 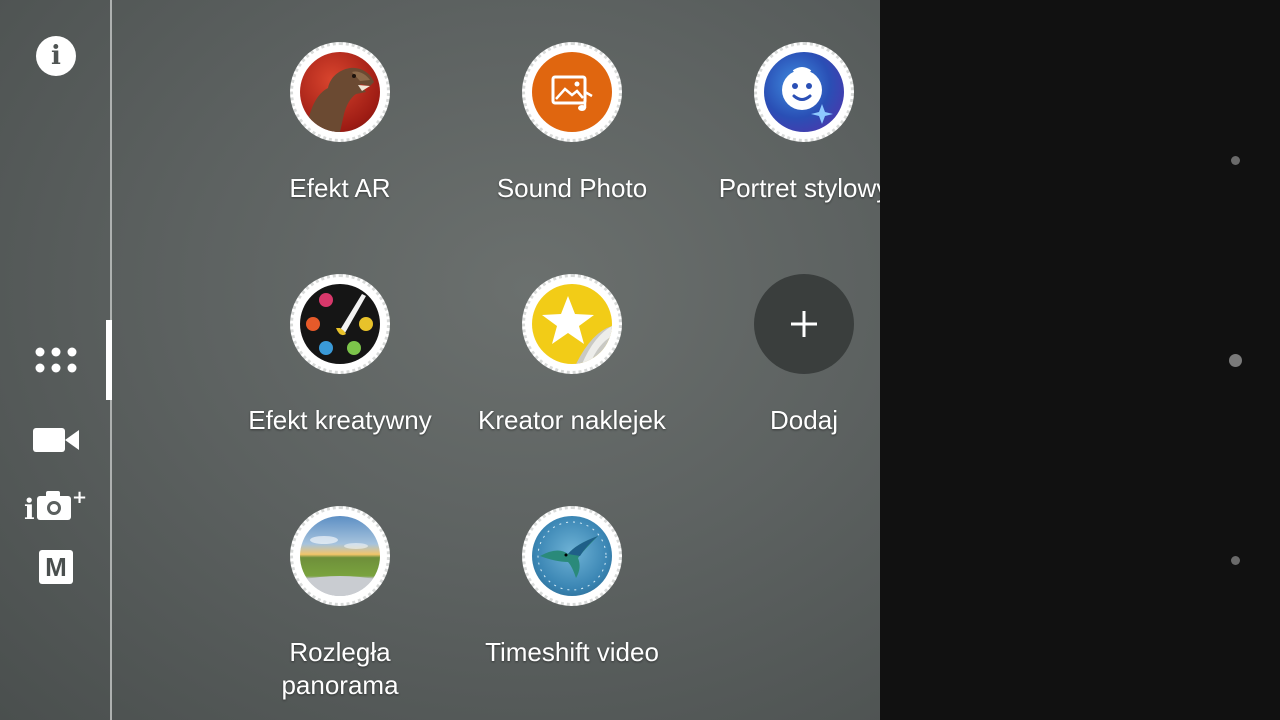 What do you see at coordinates (340, 420) in the screenshot?
I see `app-label: Efekt kreatywny` at bounding box center [340, 420].